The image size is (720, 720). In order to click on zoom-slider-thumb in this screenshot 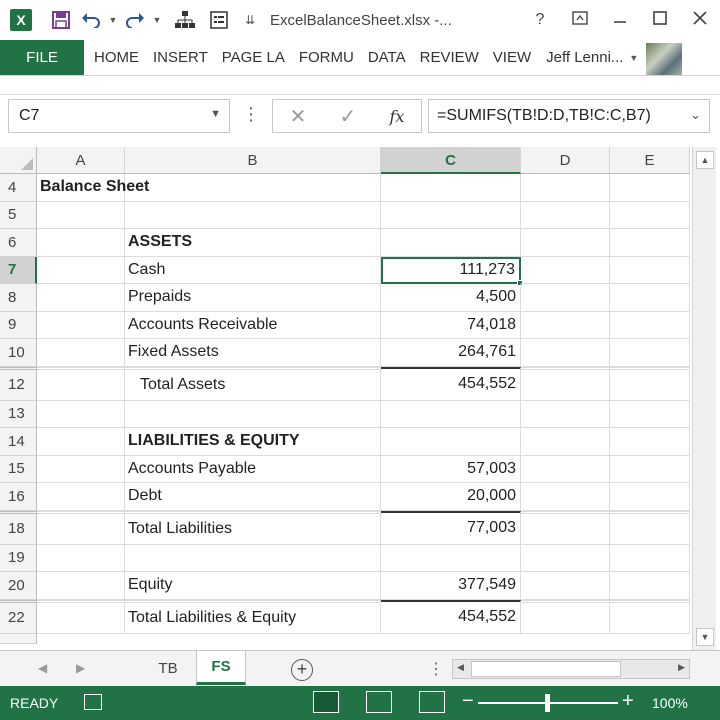, I will do `click(547, 703)`.